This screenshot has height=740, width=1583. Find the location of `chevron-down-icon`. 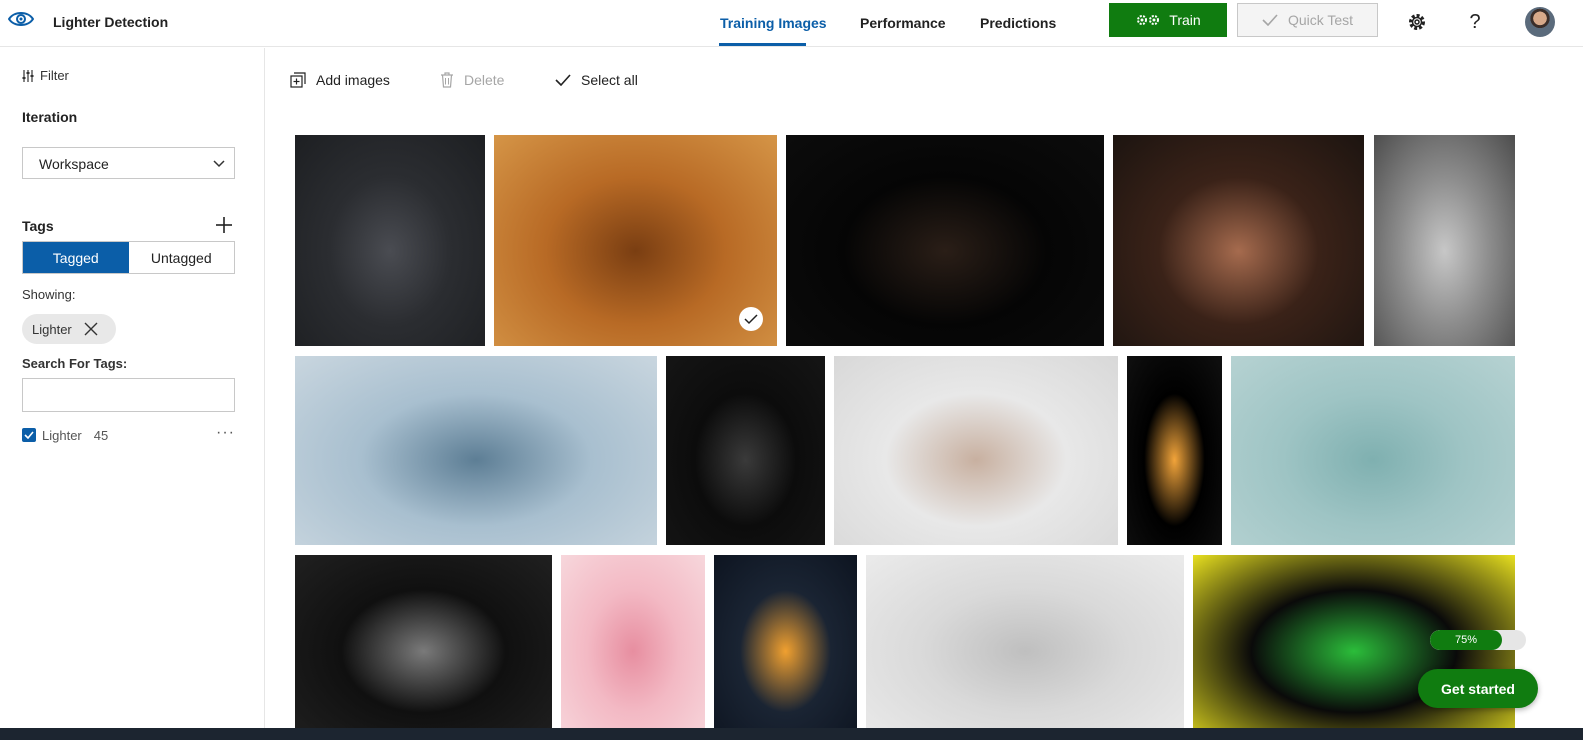

chevron-down-icon is located at coordinates (219, 164).